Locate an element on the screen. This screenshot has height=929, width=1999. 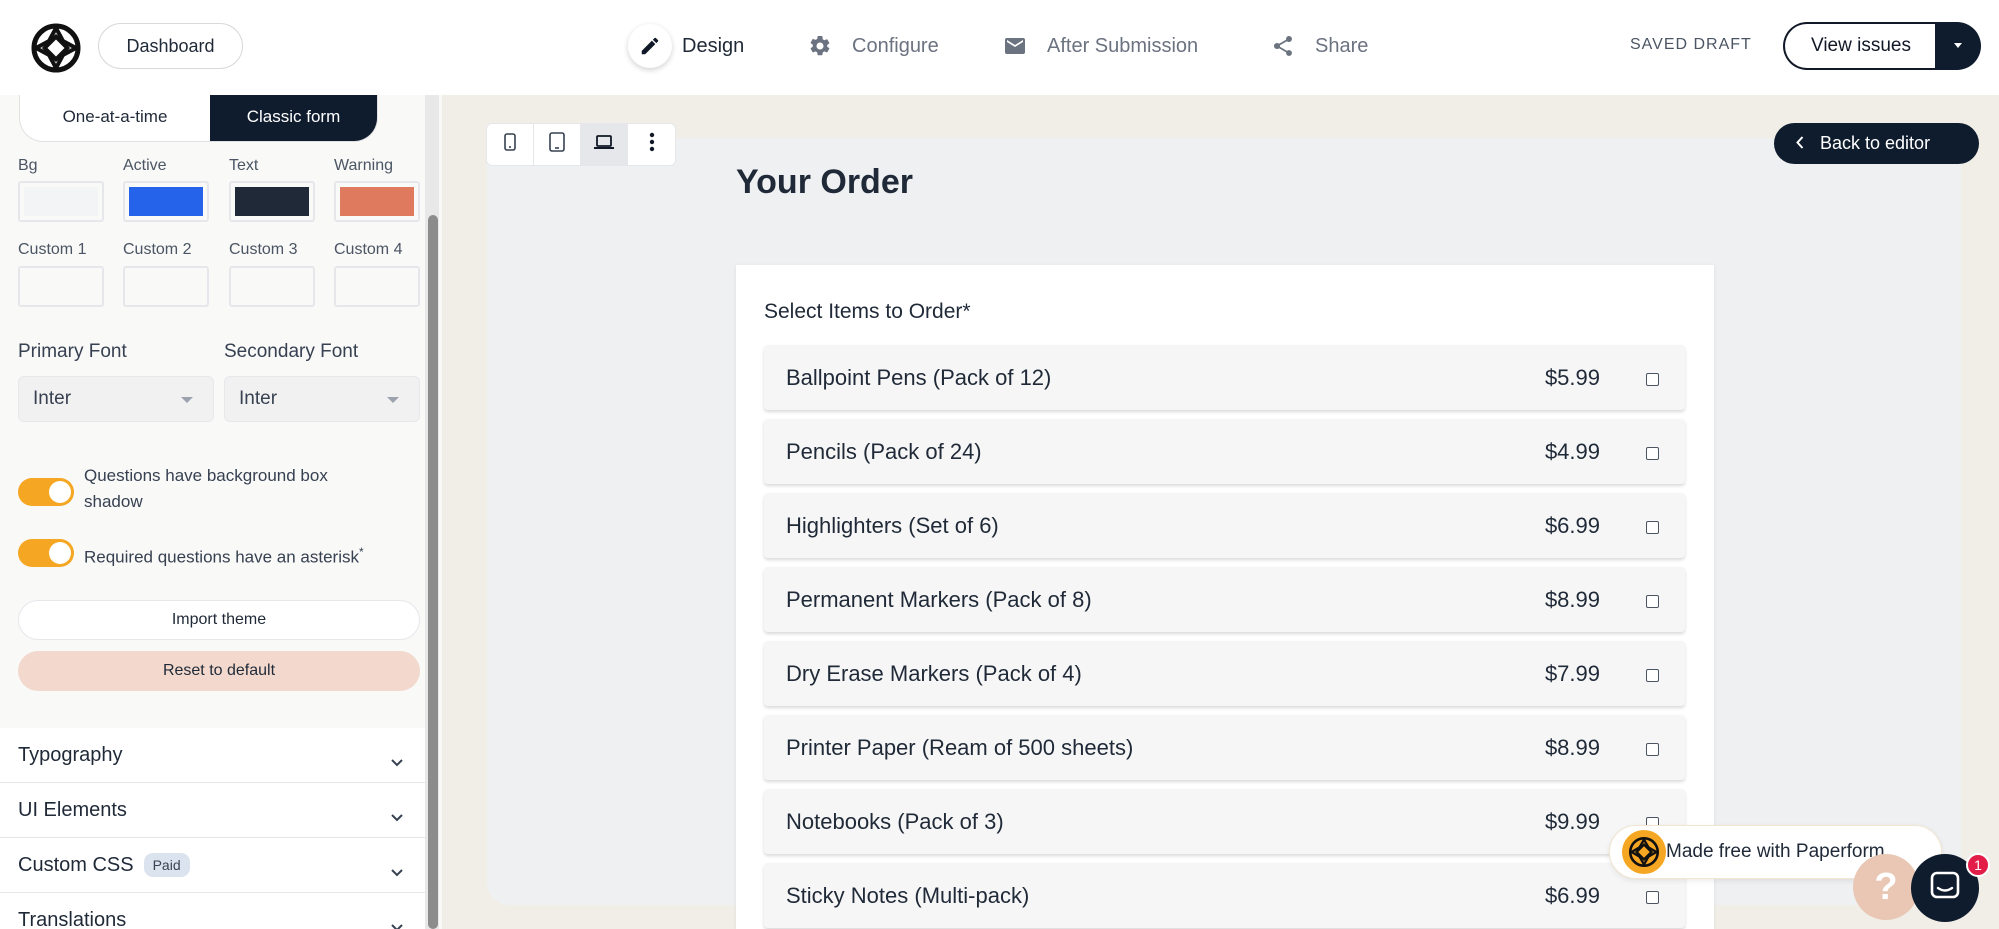
item-name: Notebooks (Pack of 3) is located at coordinates (895, 821).